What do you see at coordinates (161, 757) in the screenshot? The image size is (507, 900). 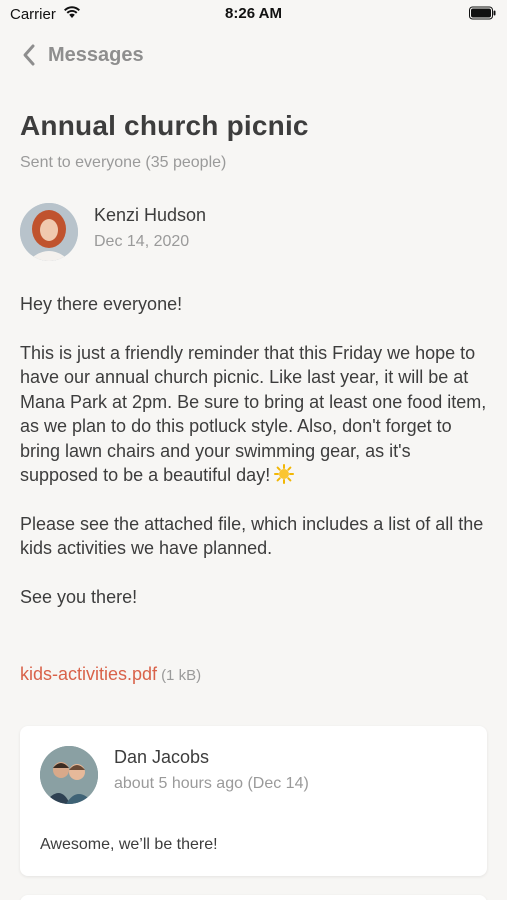 I see `reply-author-name: Dan Jacobs` at bounding box center [161, 757].